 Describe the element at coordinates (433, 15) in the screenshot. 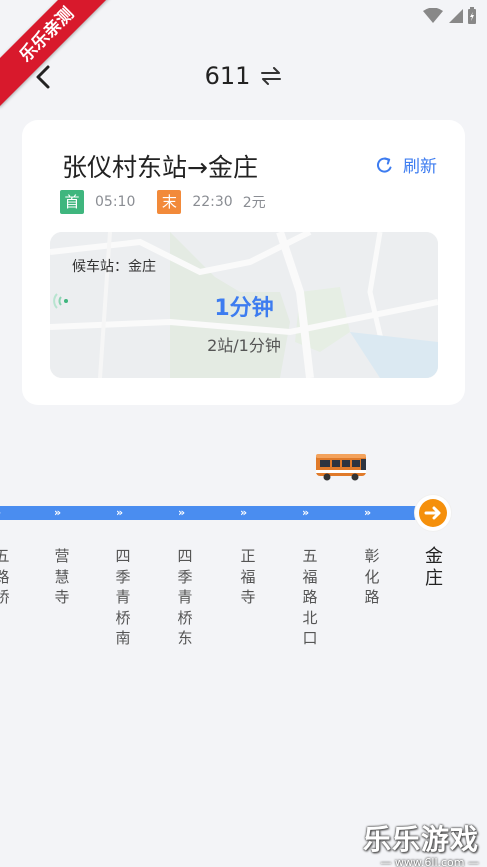

I see `wifi-icon` at that location.